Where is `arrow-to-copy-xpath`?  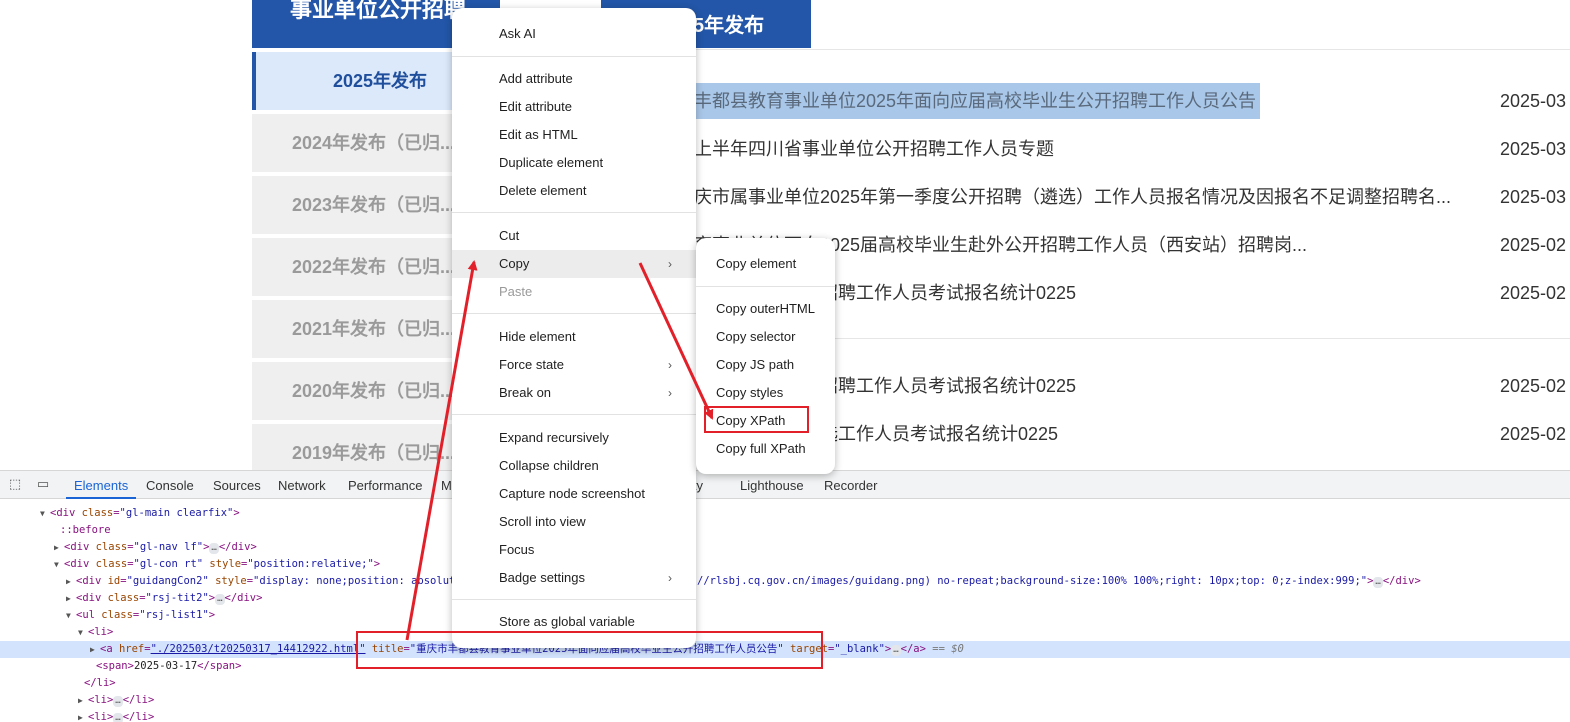 arrow-to-copy-xpath is located at coordinates (676, 341).